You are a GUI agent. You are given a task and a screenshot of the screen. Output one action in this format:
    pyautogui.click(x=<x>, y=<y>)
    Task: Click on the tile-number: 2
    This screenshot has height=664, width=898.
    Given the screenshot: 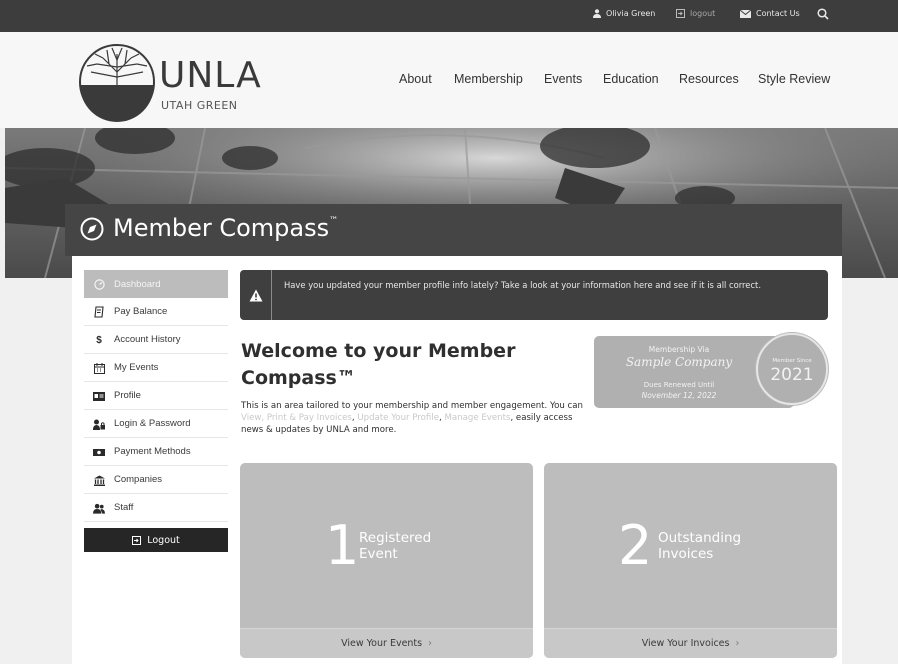 What is the action you would take?
    pyautogui.click(x=635, y=545)
    